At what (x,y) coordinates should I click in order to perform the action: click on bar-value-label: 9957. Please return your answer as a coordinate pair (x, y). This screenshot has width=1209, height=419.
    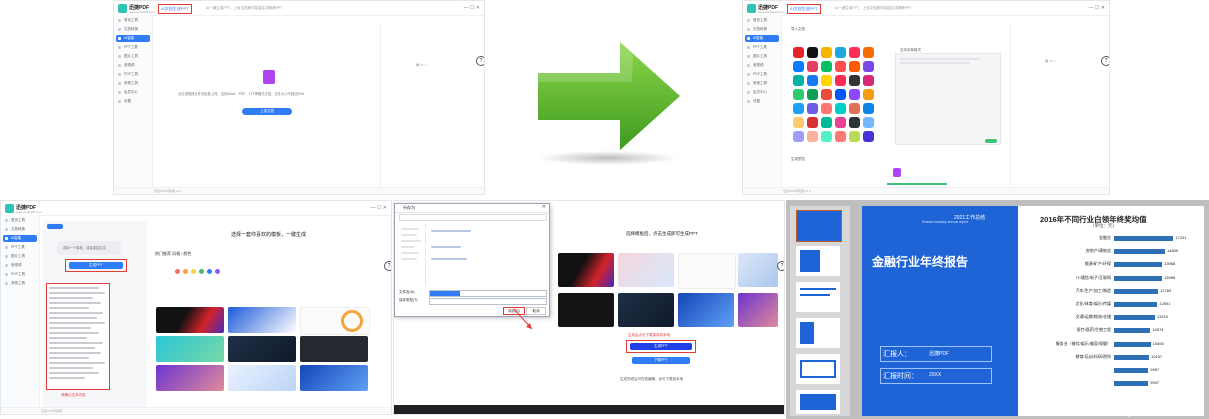
    Looking at the image, I should click on (1155, 369).